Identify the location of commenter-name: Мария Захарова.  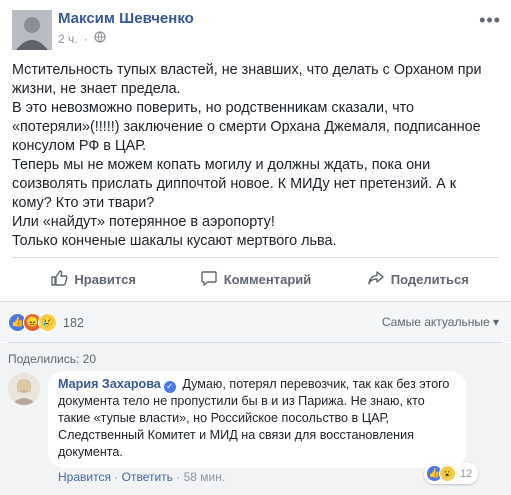
(109, 384).